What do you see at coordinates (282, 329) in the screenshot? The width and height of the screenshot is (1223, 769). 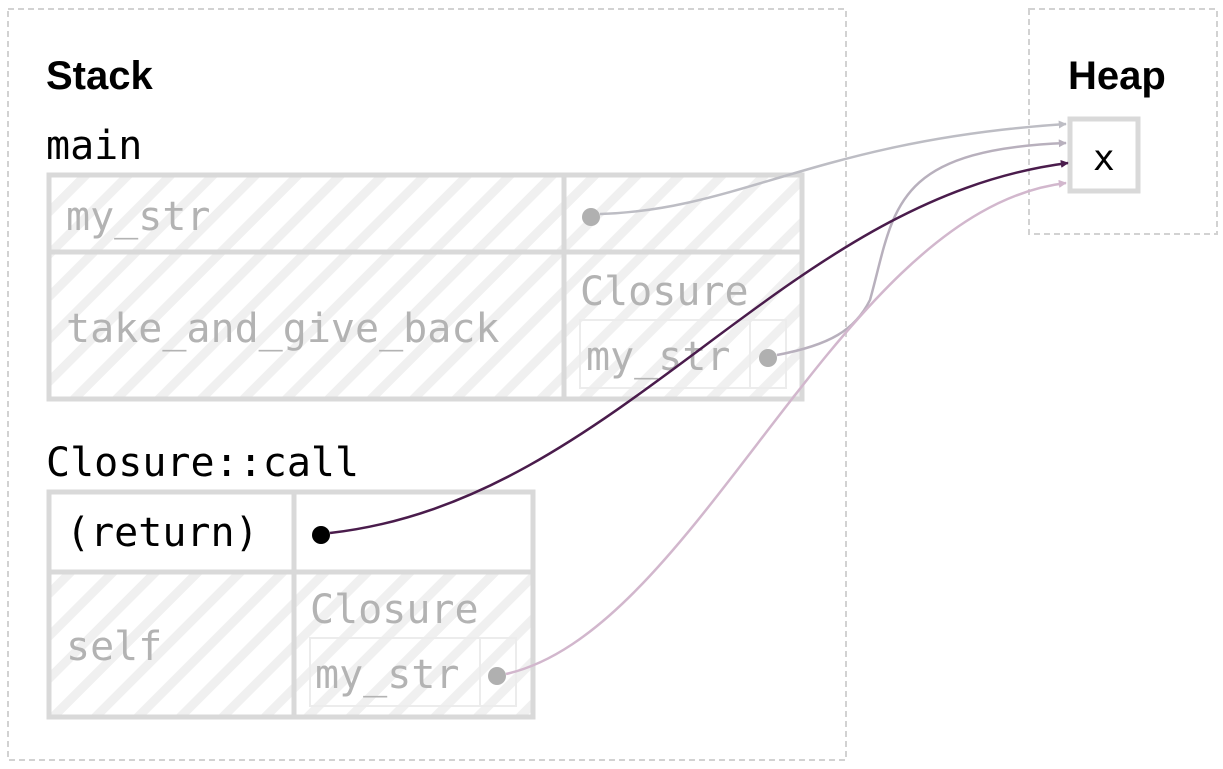 I see `var-name-take_and_give_back: take_and_give_back` at bounding box center [282, 329].